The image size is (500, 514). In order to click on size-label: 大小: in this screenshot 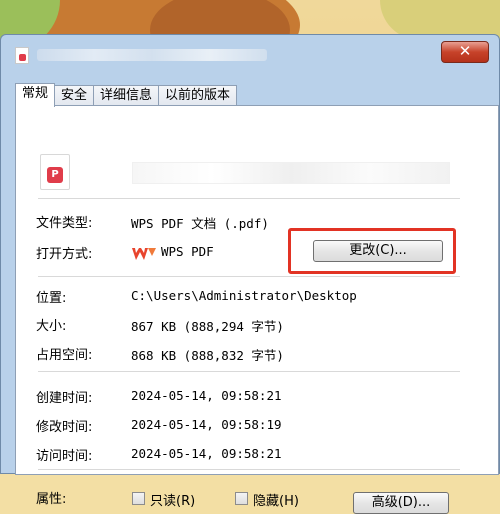, I will do `click(51, 326)`.